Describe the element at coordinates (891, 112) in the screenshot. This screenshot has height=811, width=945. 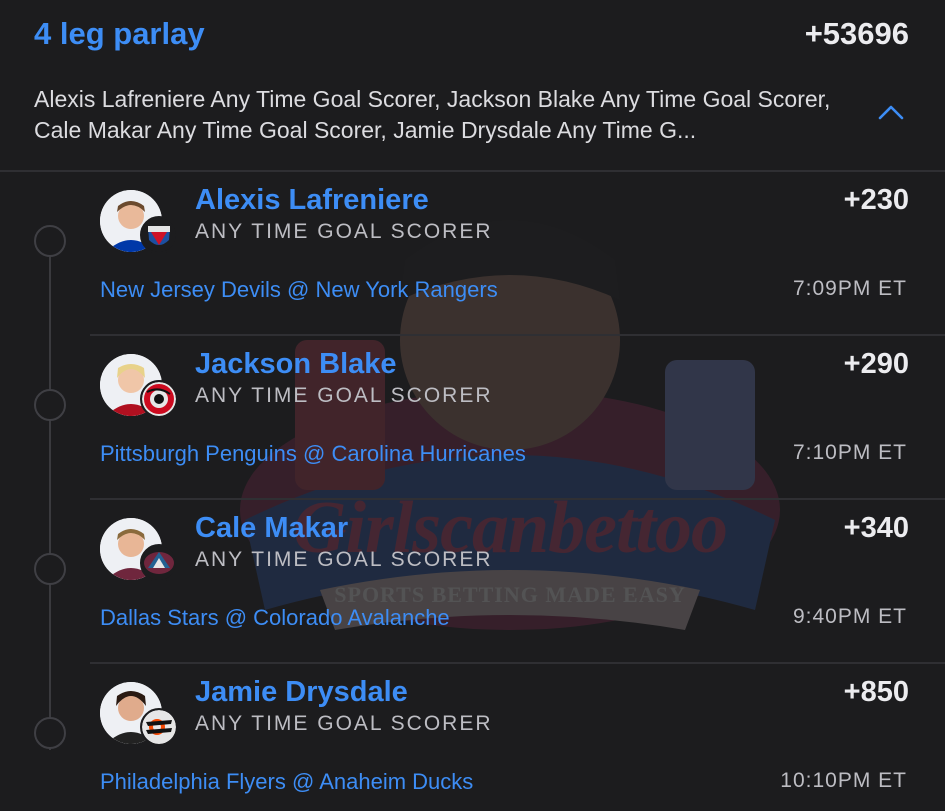
I see `chevron-up-icon` at that location.